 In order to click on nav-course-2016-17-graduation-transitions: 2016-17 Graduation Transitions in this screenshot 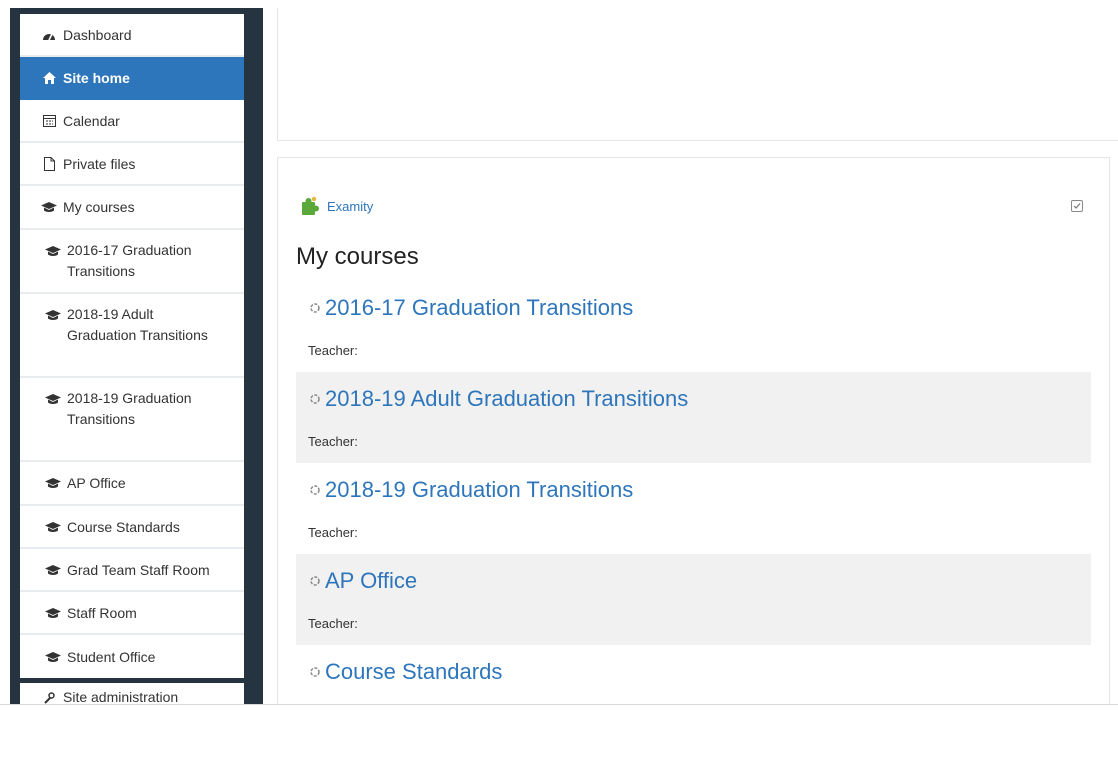, I will do `click(132, 262)`.